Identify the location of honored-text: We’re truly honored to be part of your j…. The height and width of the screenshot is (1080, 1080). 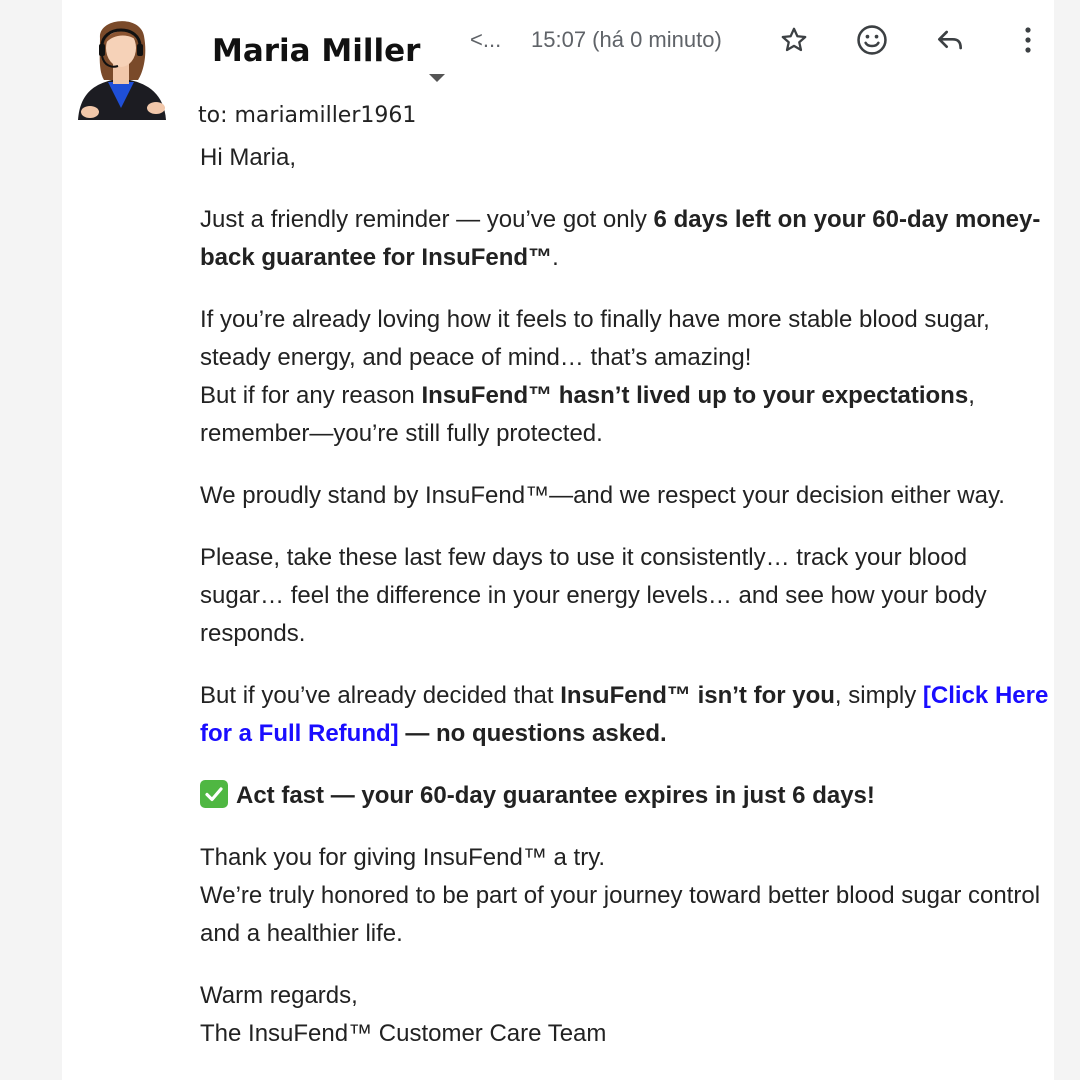
(620, 914).